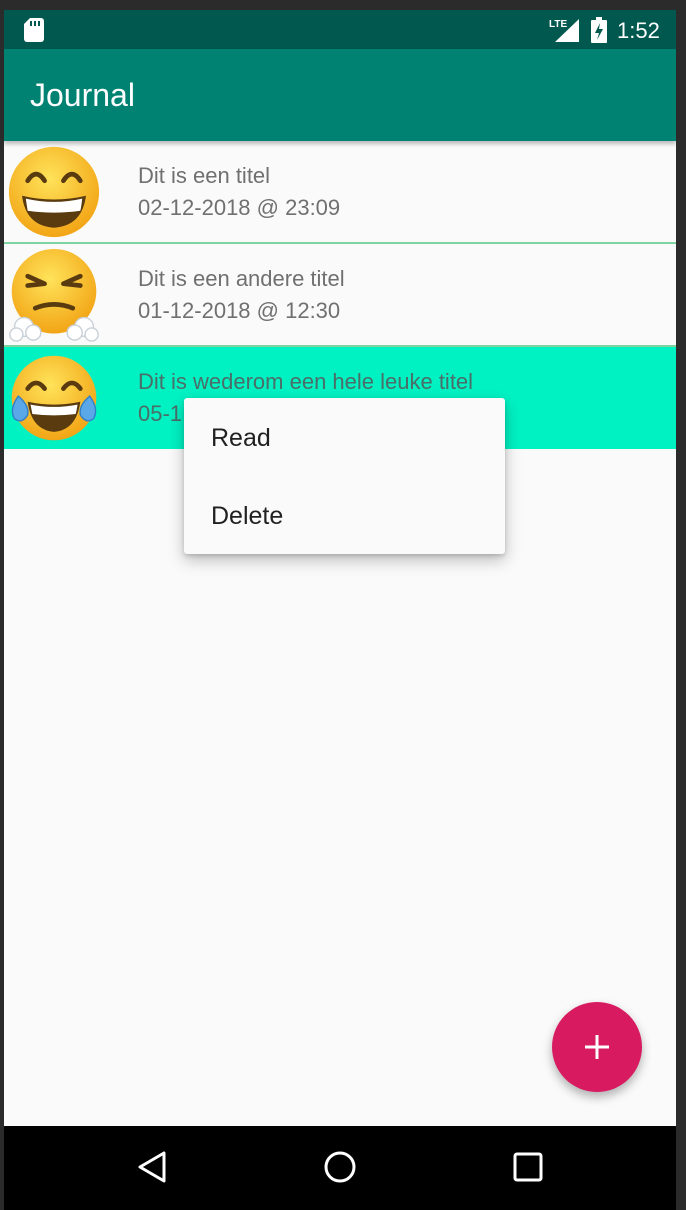 The image size is (686, 1210). I want to click on menu-item-read: Read, so click(344, 437).